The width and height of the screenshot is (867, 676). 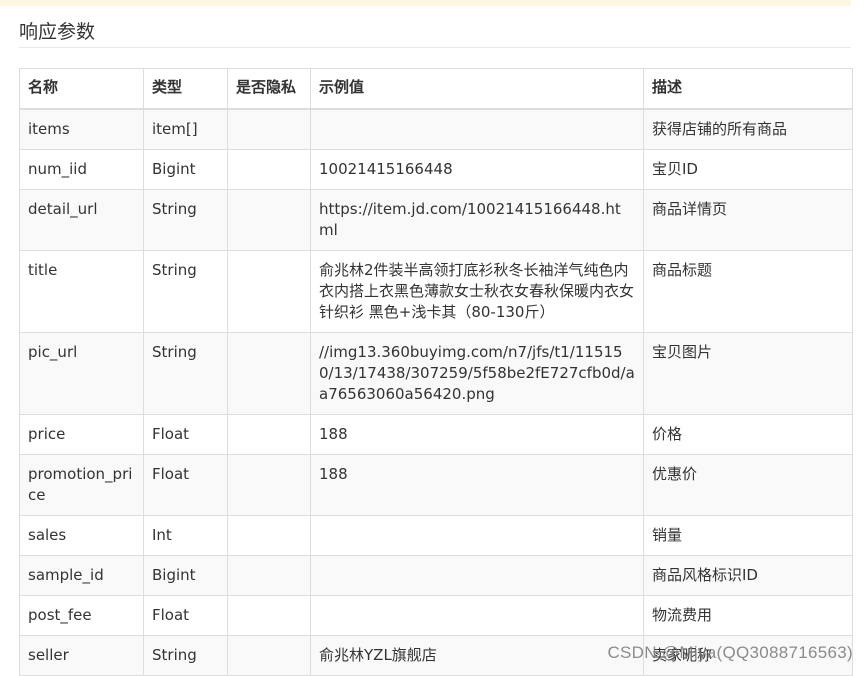 What do you see at coordinates (435, 47) in the screenshot?
I see `title-divider` at bounding box center [435, 47].